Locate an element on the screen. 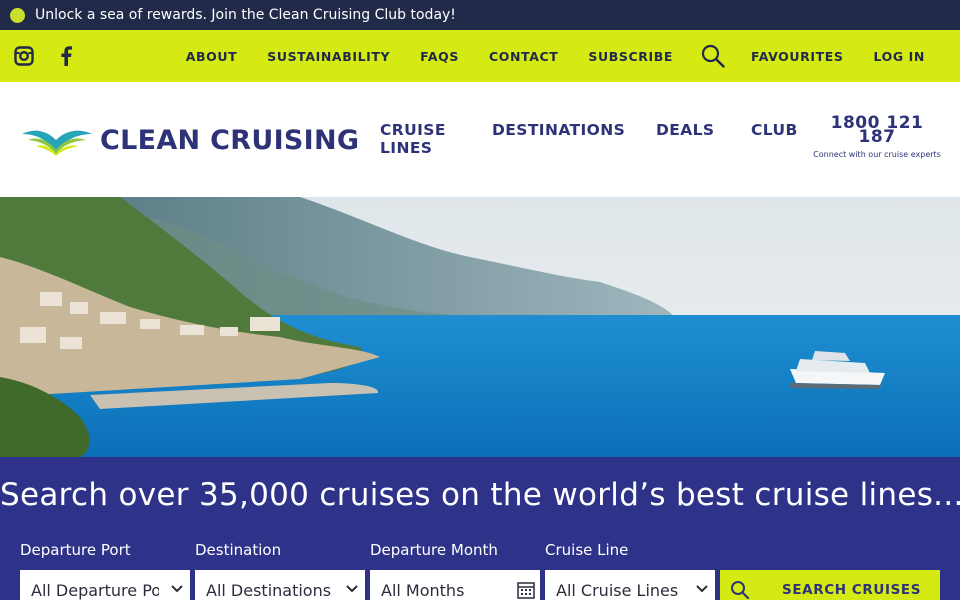 Image resolution: width=960 pixels, height=600 pixels. departure-month-select: All Months is located at coordinates (455, 585).